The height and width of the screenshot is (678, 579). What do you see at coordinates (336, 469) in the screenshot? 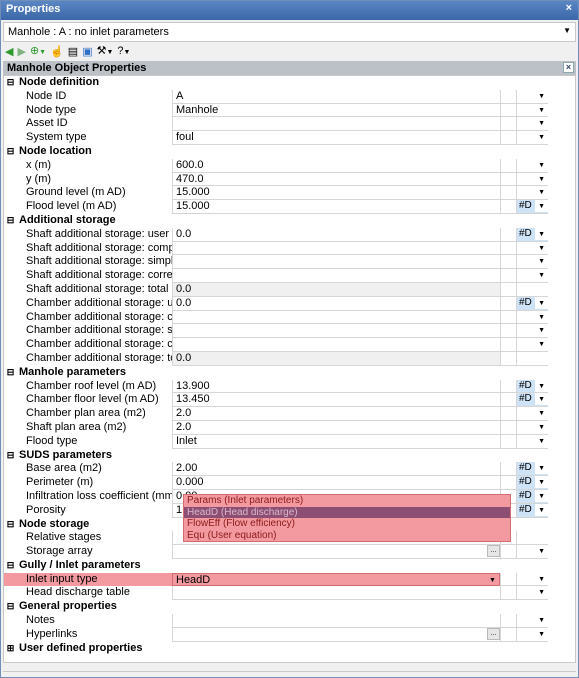
I see `property-value: 2.00` at bounding box center [336, 469].